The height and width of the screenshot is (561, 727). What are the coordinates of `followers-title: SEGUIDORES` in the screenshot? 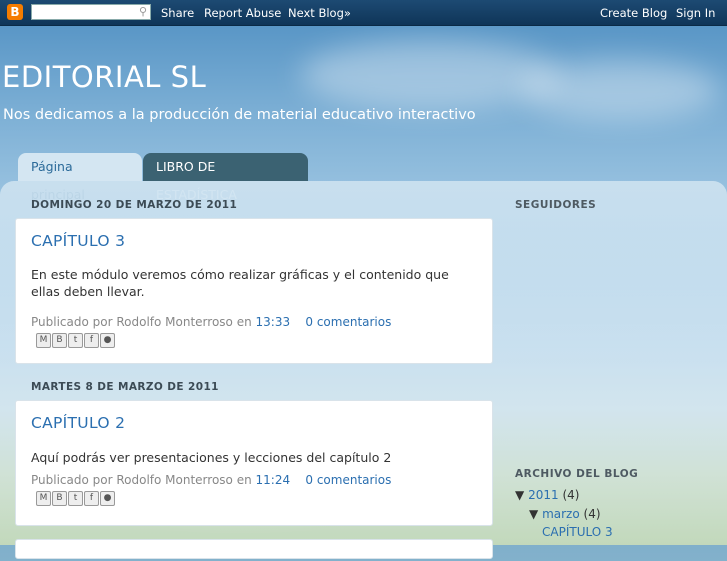 It's located at (556, 205).